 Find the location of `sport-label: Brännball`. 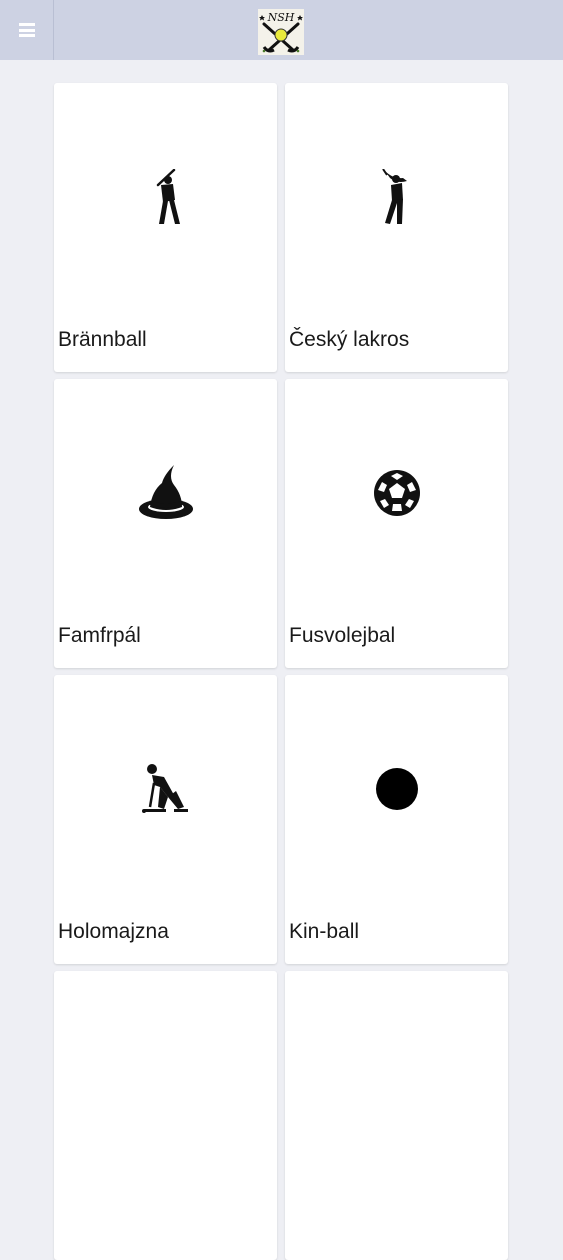

sport-label: Brännball is located at coordinates (102, 339).